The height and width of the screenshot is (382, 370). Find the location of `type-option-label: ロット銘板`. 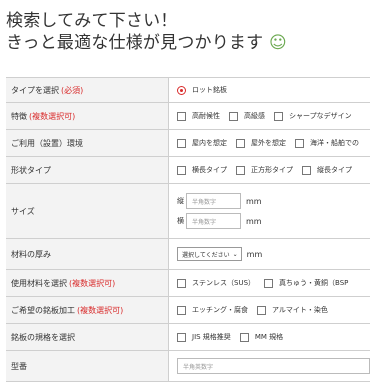

type-option-label: ロット銘板 is located at coordinates (209, 90).